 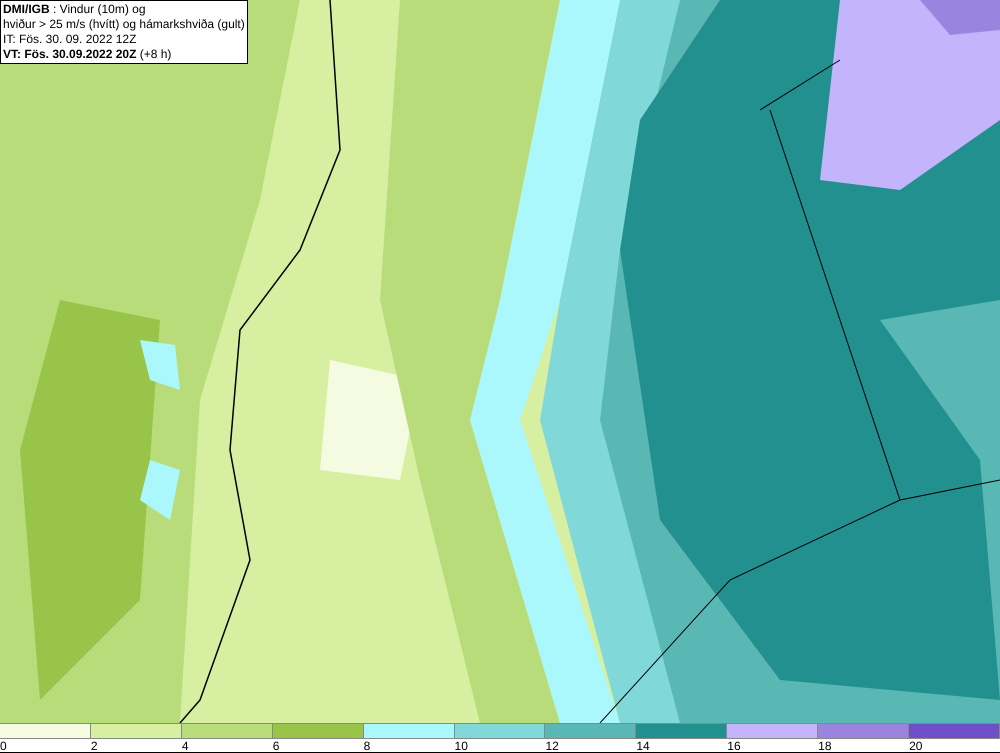 I want to click on title-text: DMI/IGB : Vindur (10m) og, so click(x=74, y=9).